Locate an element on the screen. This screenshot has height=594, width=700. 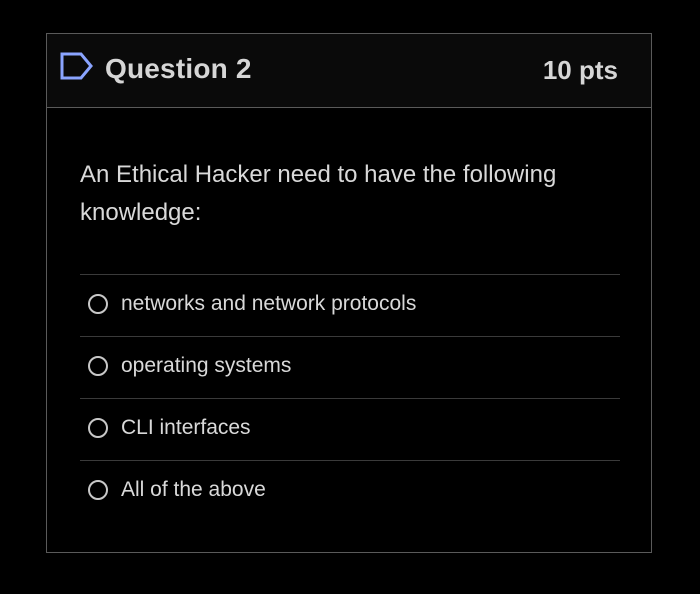
answer-option: operating systems is located at coordinates (350, 367).